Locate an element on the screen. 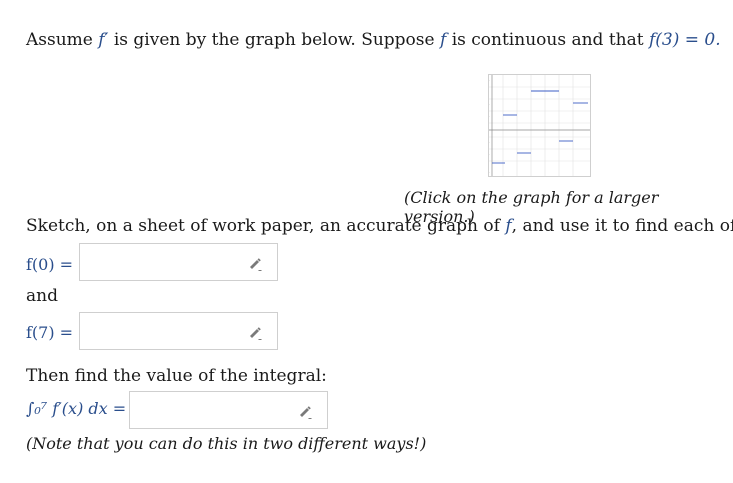  f0-answer-field is located at coordinates (178, 262).